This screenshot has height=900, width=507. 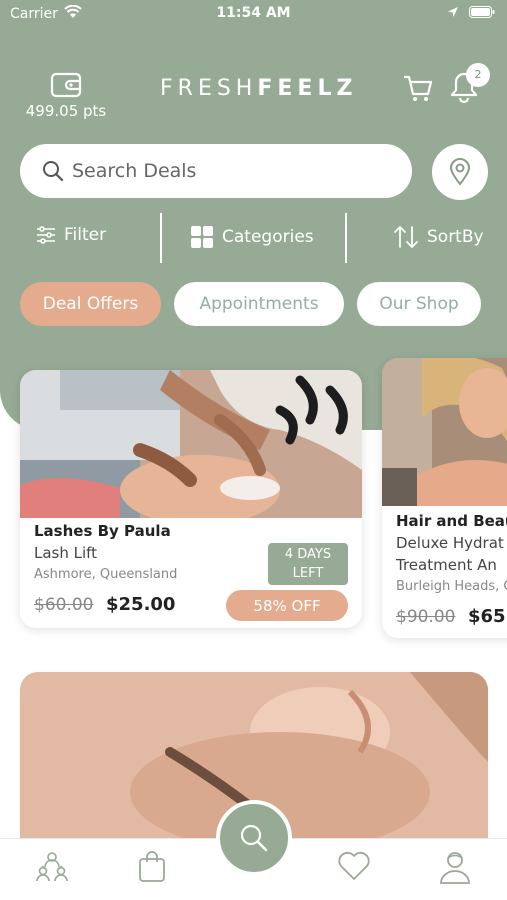 I want to click on status-bar: Carrier 11:54 AM, so click(x=253, y=14).